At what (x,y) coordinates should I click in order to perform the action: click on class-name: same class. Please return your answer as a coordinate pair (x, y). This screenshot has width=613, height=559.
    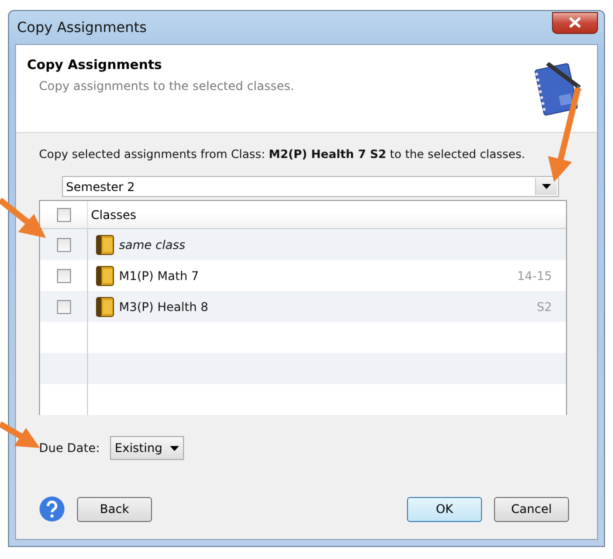
    Looking at the image, I should click on (152, 245).